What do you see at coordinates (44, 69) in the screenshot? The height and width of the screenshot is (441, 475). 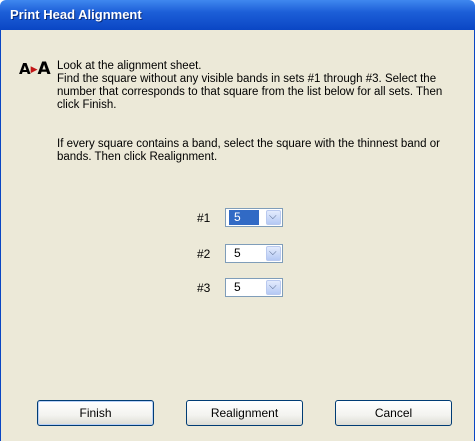 I see `icon-letter-right: A` at bounding box center [44, 69].